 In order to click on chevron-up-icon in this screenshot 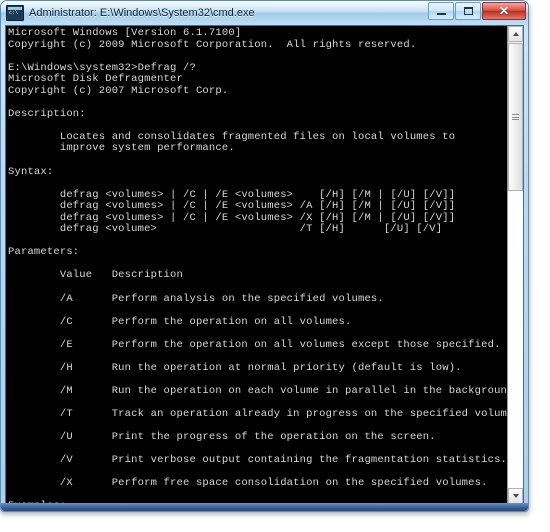, I will do `click(515, 34)`.